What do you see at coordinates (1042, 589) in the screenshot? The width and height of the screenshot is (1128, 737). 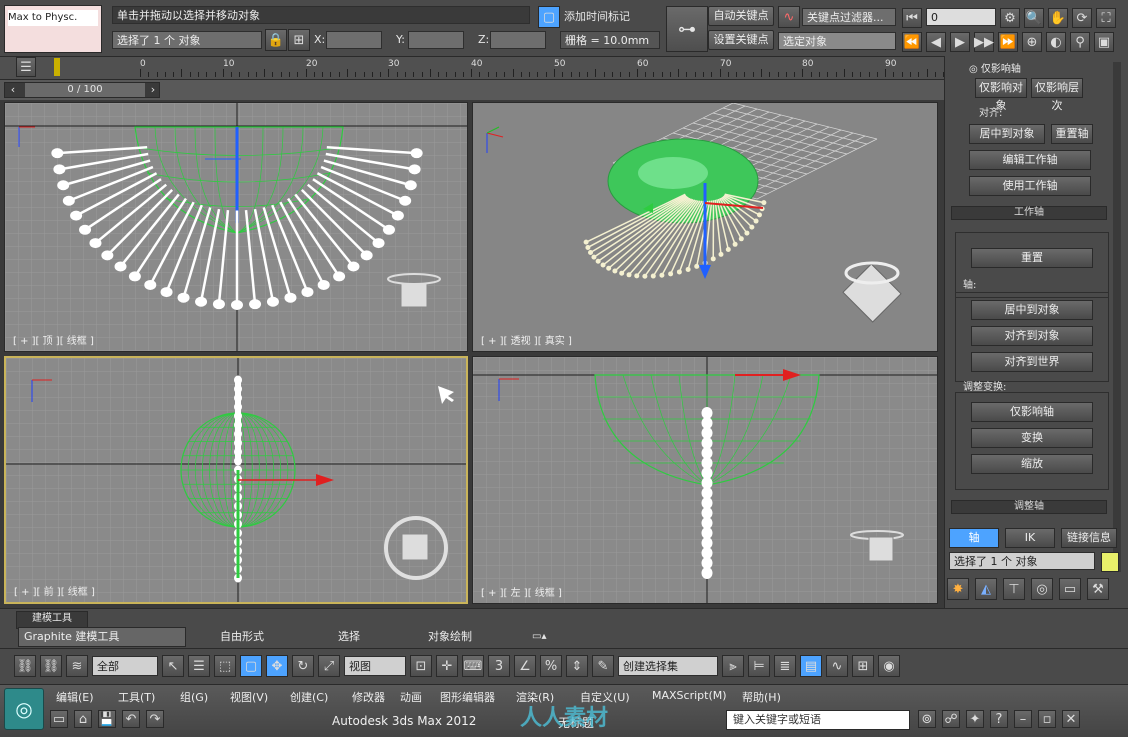 I see `motion-icon: ◎` at bounding box center [1042, 589].